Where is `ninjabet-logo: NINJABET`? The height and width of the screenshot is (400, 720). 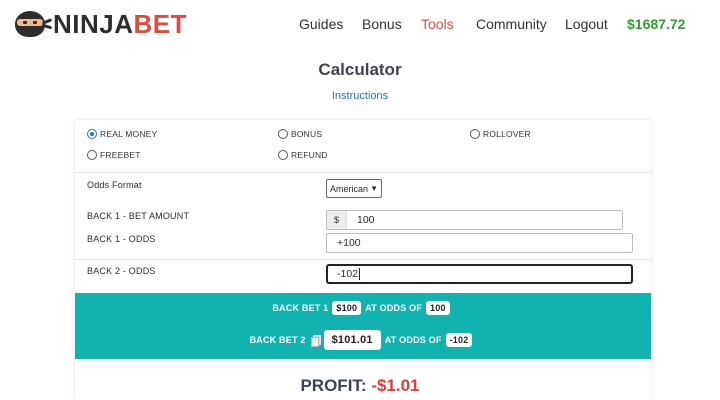 ninjabet-logo: NINJABET is located at coordinates (100, 24).